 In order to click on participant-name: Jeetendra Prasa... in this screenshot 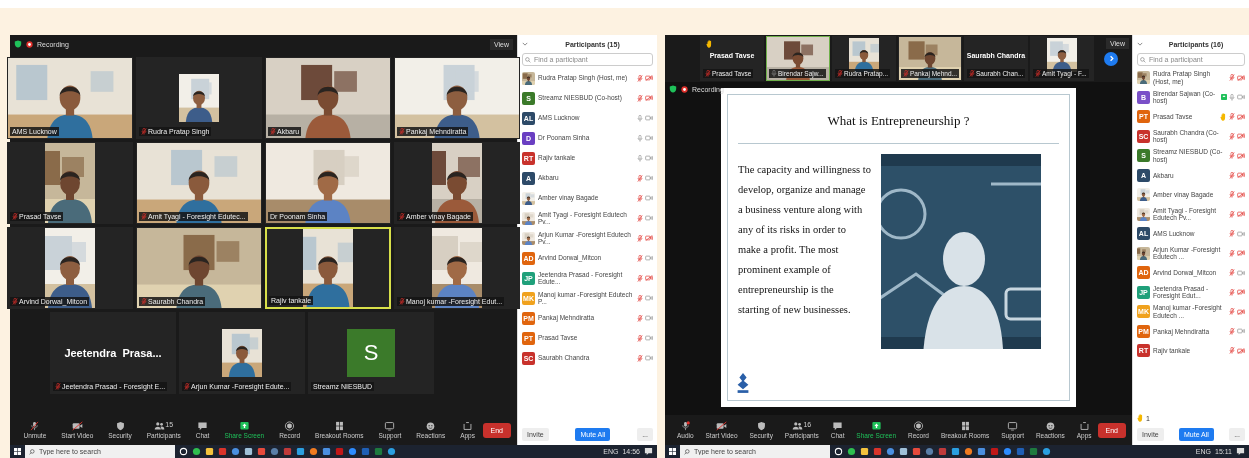, I will do `click(113, 353)`.